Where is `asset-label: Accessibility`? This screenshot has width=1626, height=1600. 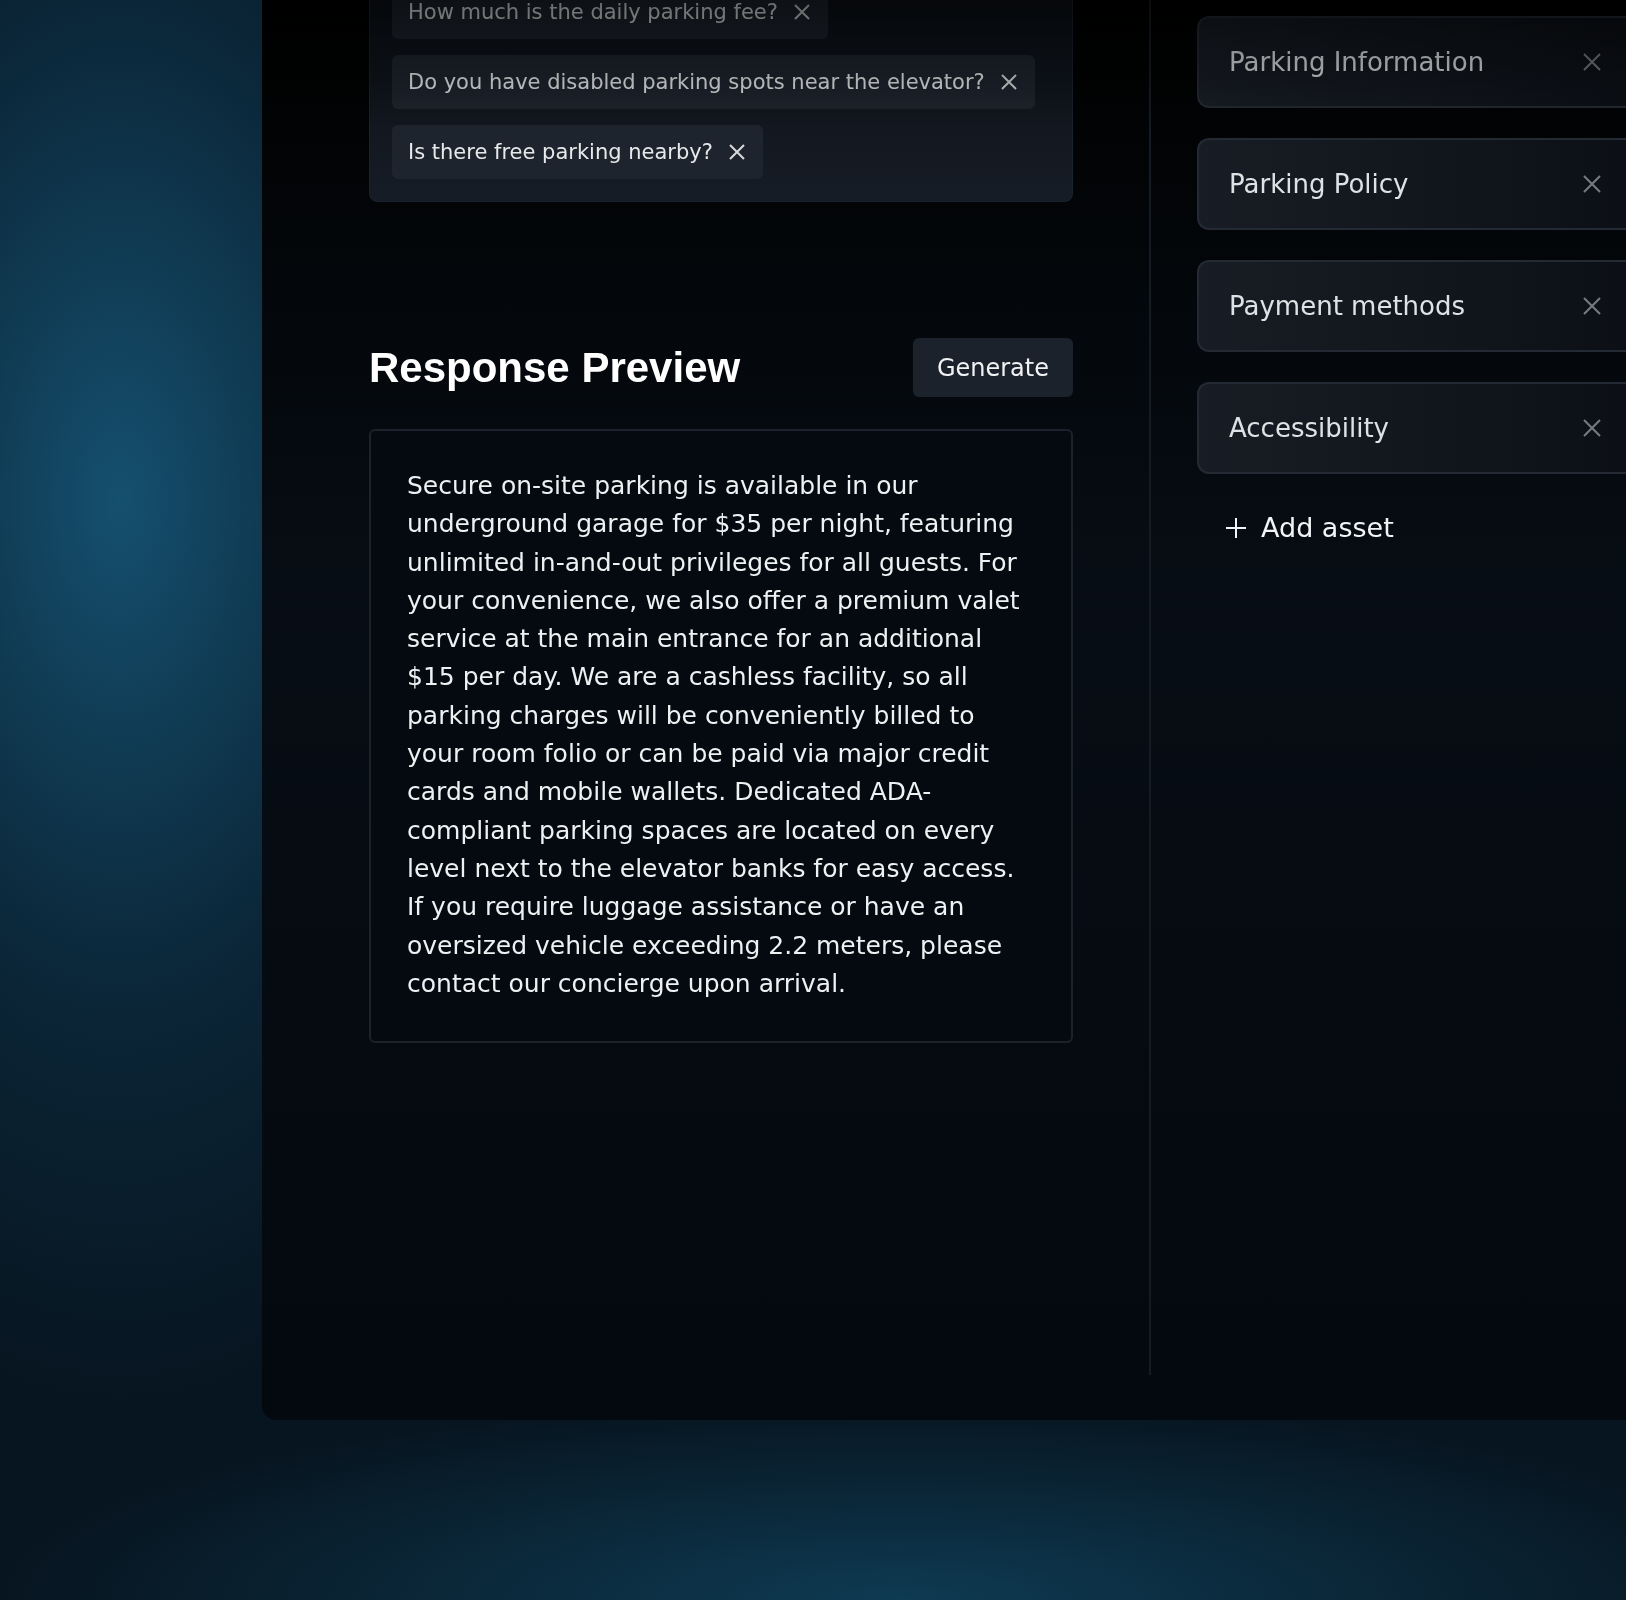
asset-label: Accessibility is located at coordinates (1309, 428).